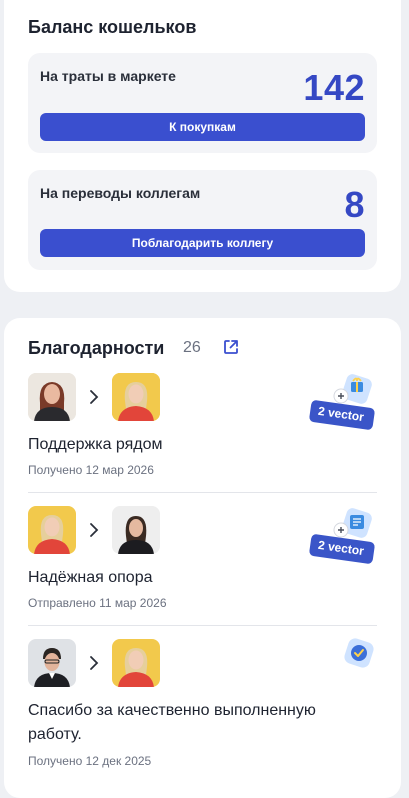 The height and width of the screenshot is (798, 409). What do you see at coordinates (90, 761) in the screenshot?
I see `thanks-item-date: Получено 12 дек 2025` at bounding box center [90, 761].